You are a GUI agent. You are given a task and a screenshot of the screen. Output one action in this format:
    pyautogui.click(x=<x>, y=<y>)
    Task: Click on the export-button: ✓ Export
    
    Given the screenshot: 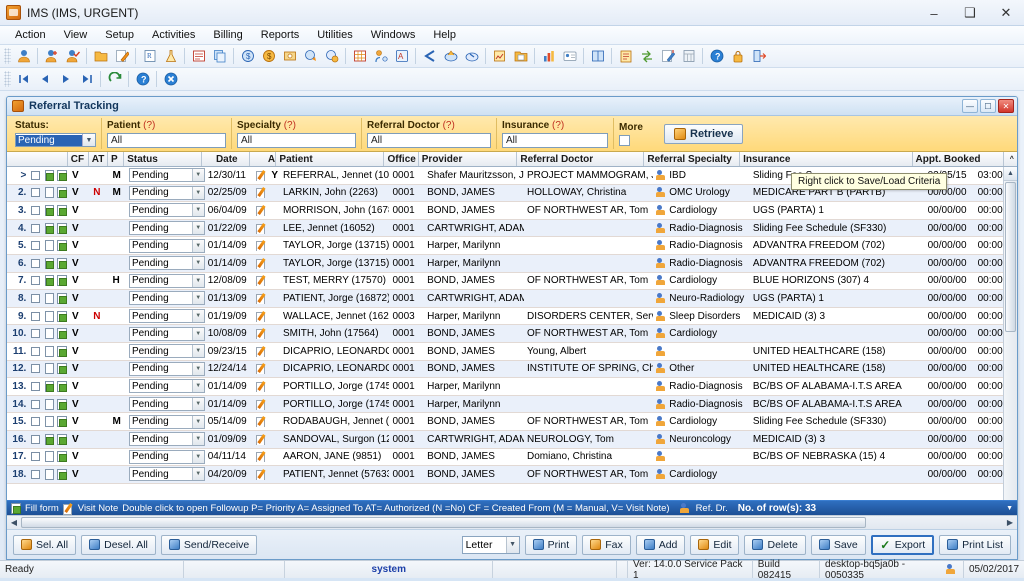 What is the action you would take?
    pyautogui.click(x=902, y=544)
    